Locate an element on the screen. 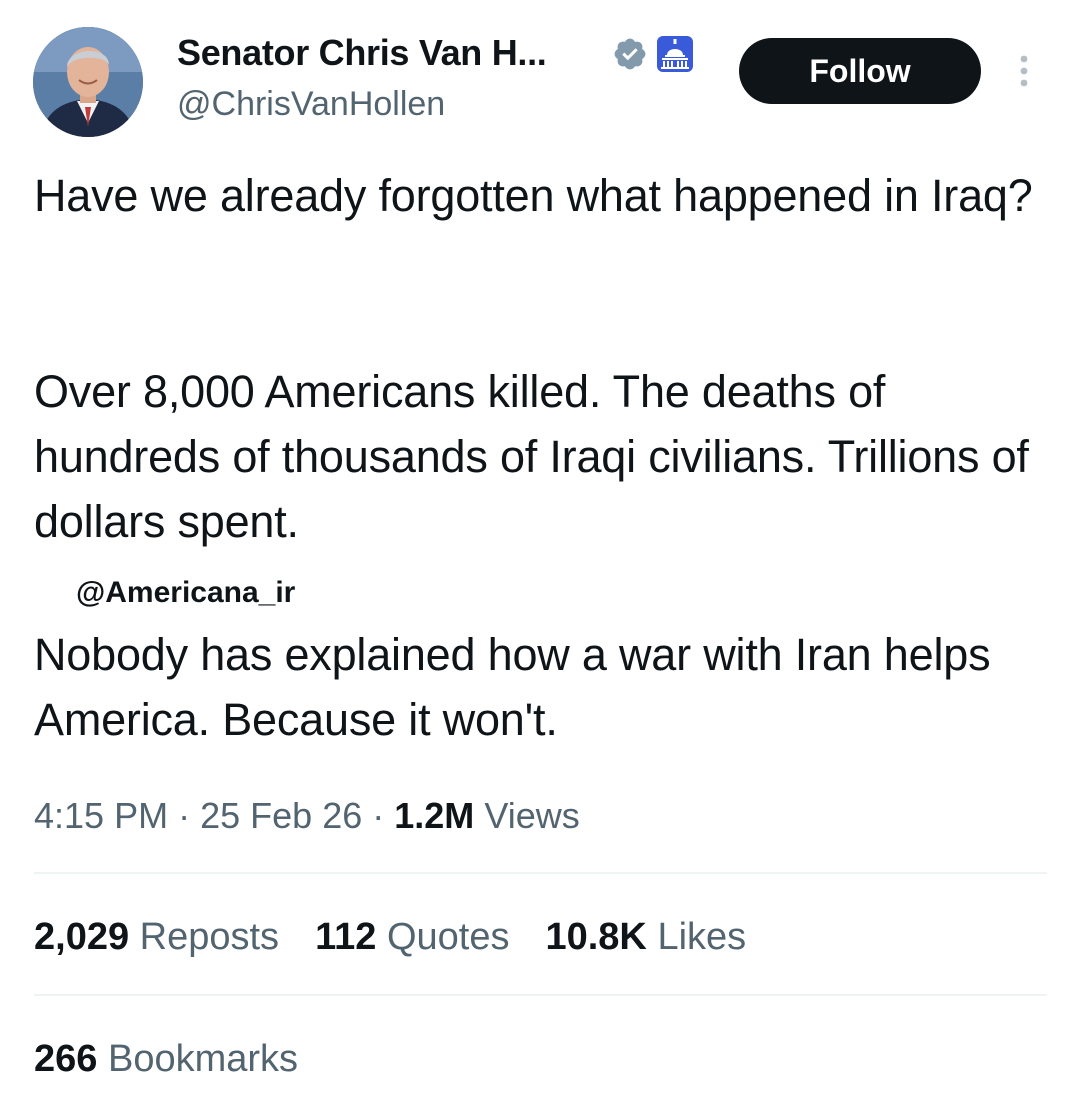  likes-stat: 10.8K Likes is located at coordinates (645, 937).